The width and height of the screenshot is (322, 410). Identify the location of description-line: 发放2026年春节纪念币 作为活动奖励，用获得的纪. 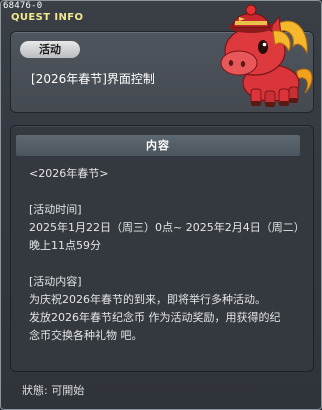
(155, 317).